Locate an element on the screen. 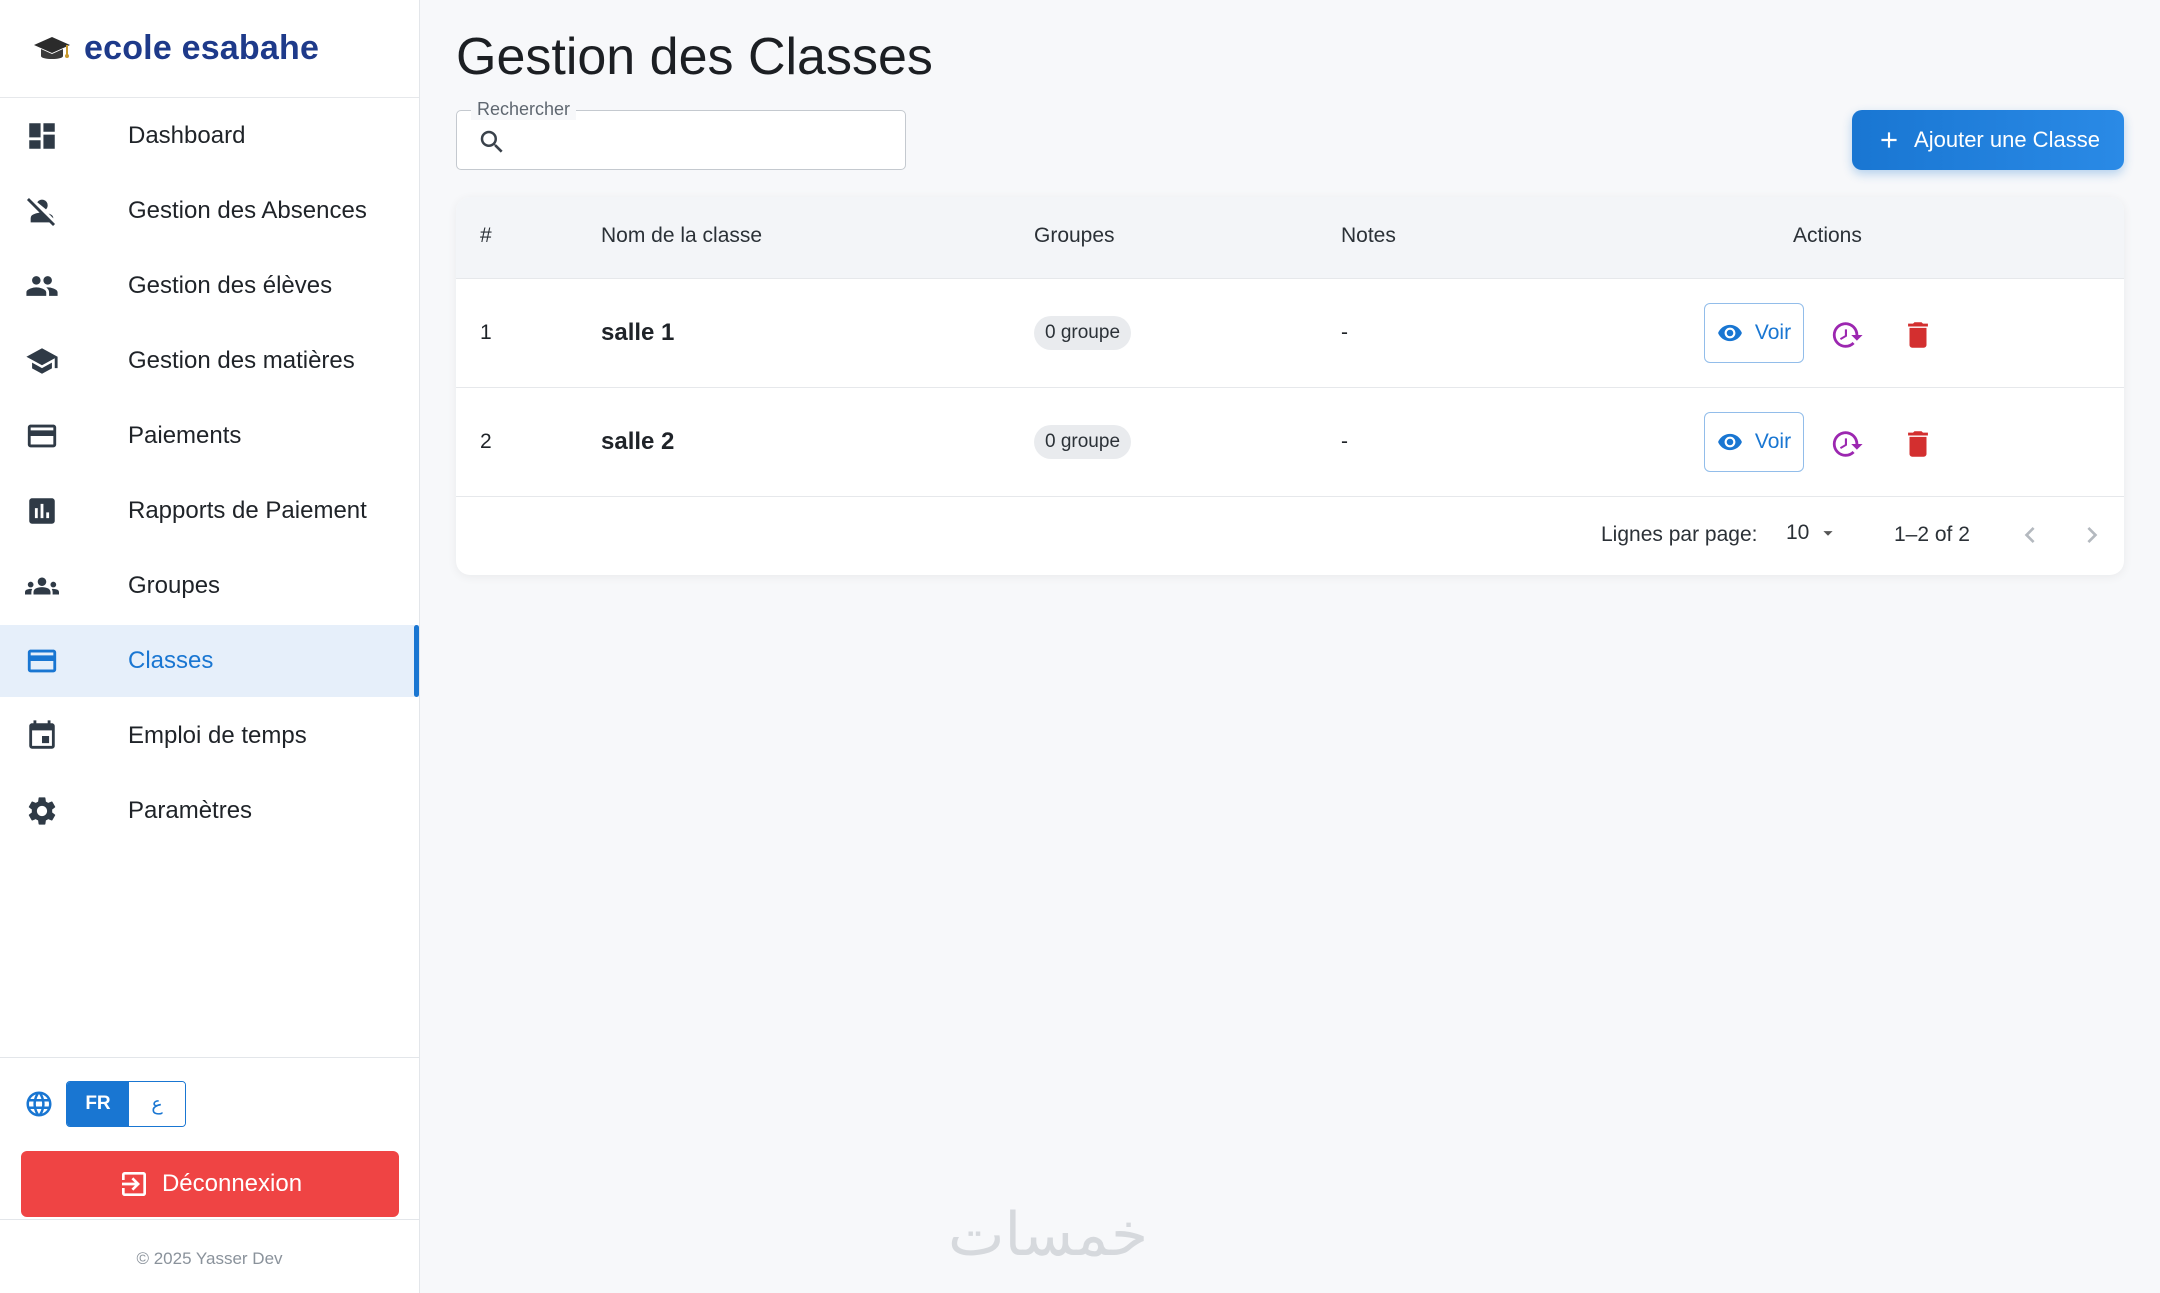  sidebar-item-label: Gestion des matières is located at coordinates (241, 360).